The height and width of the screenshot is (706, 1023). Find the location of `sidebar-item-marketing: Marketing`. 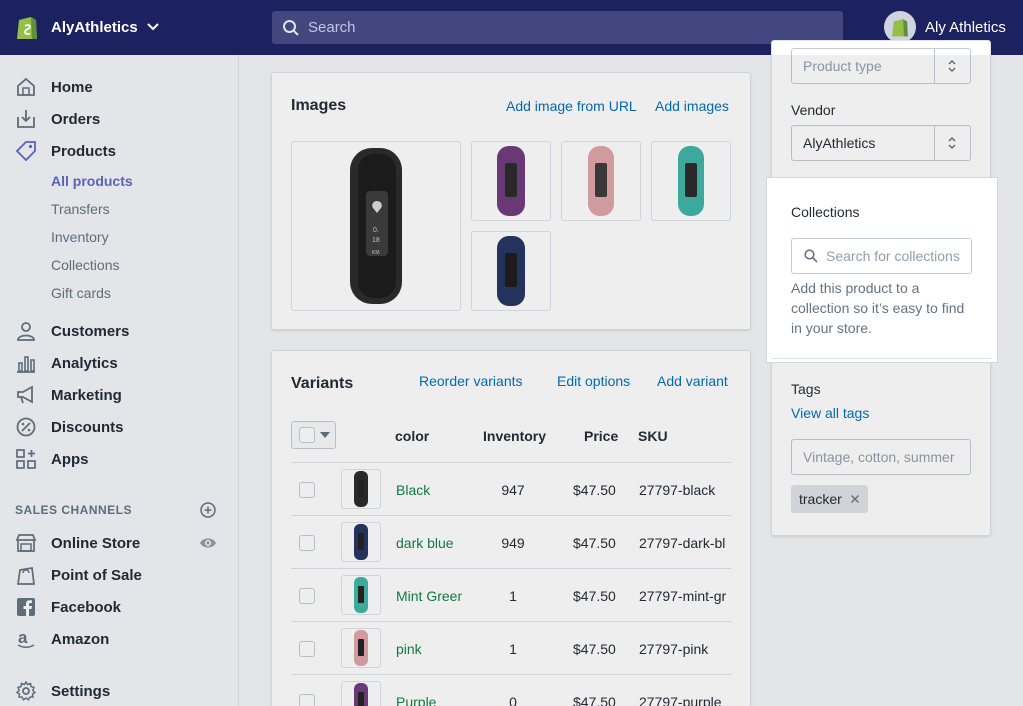

sidebar-item-marketing: Marketing is located at coordinates (119, 395).